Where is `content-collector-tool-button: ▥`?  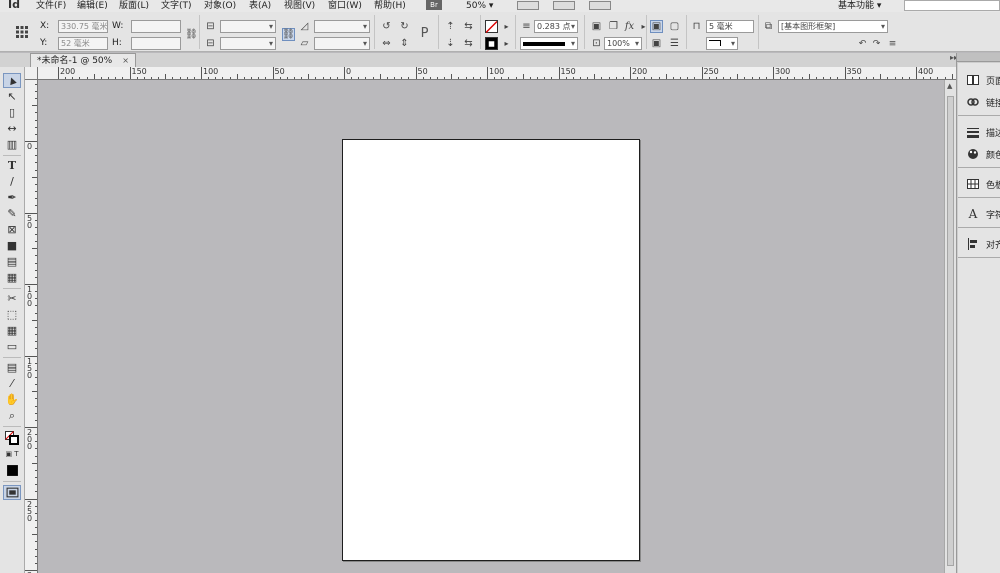 content-collector-tool-button: ▥ is located at coordinates (12, 144).